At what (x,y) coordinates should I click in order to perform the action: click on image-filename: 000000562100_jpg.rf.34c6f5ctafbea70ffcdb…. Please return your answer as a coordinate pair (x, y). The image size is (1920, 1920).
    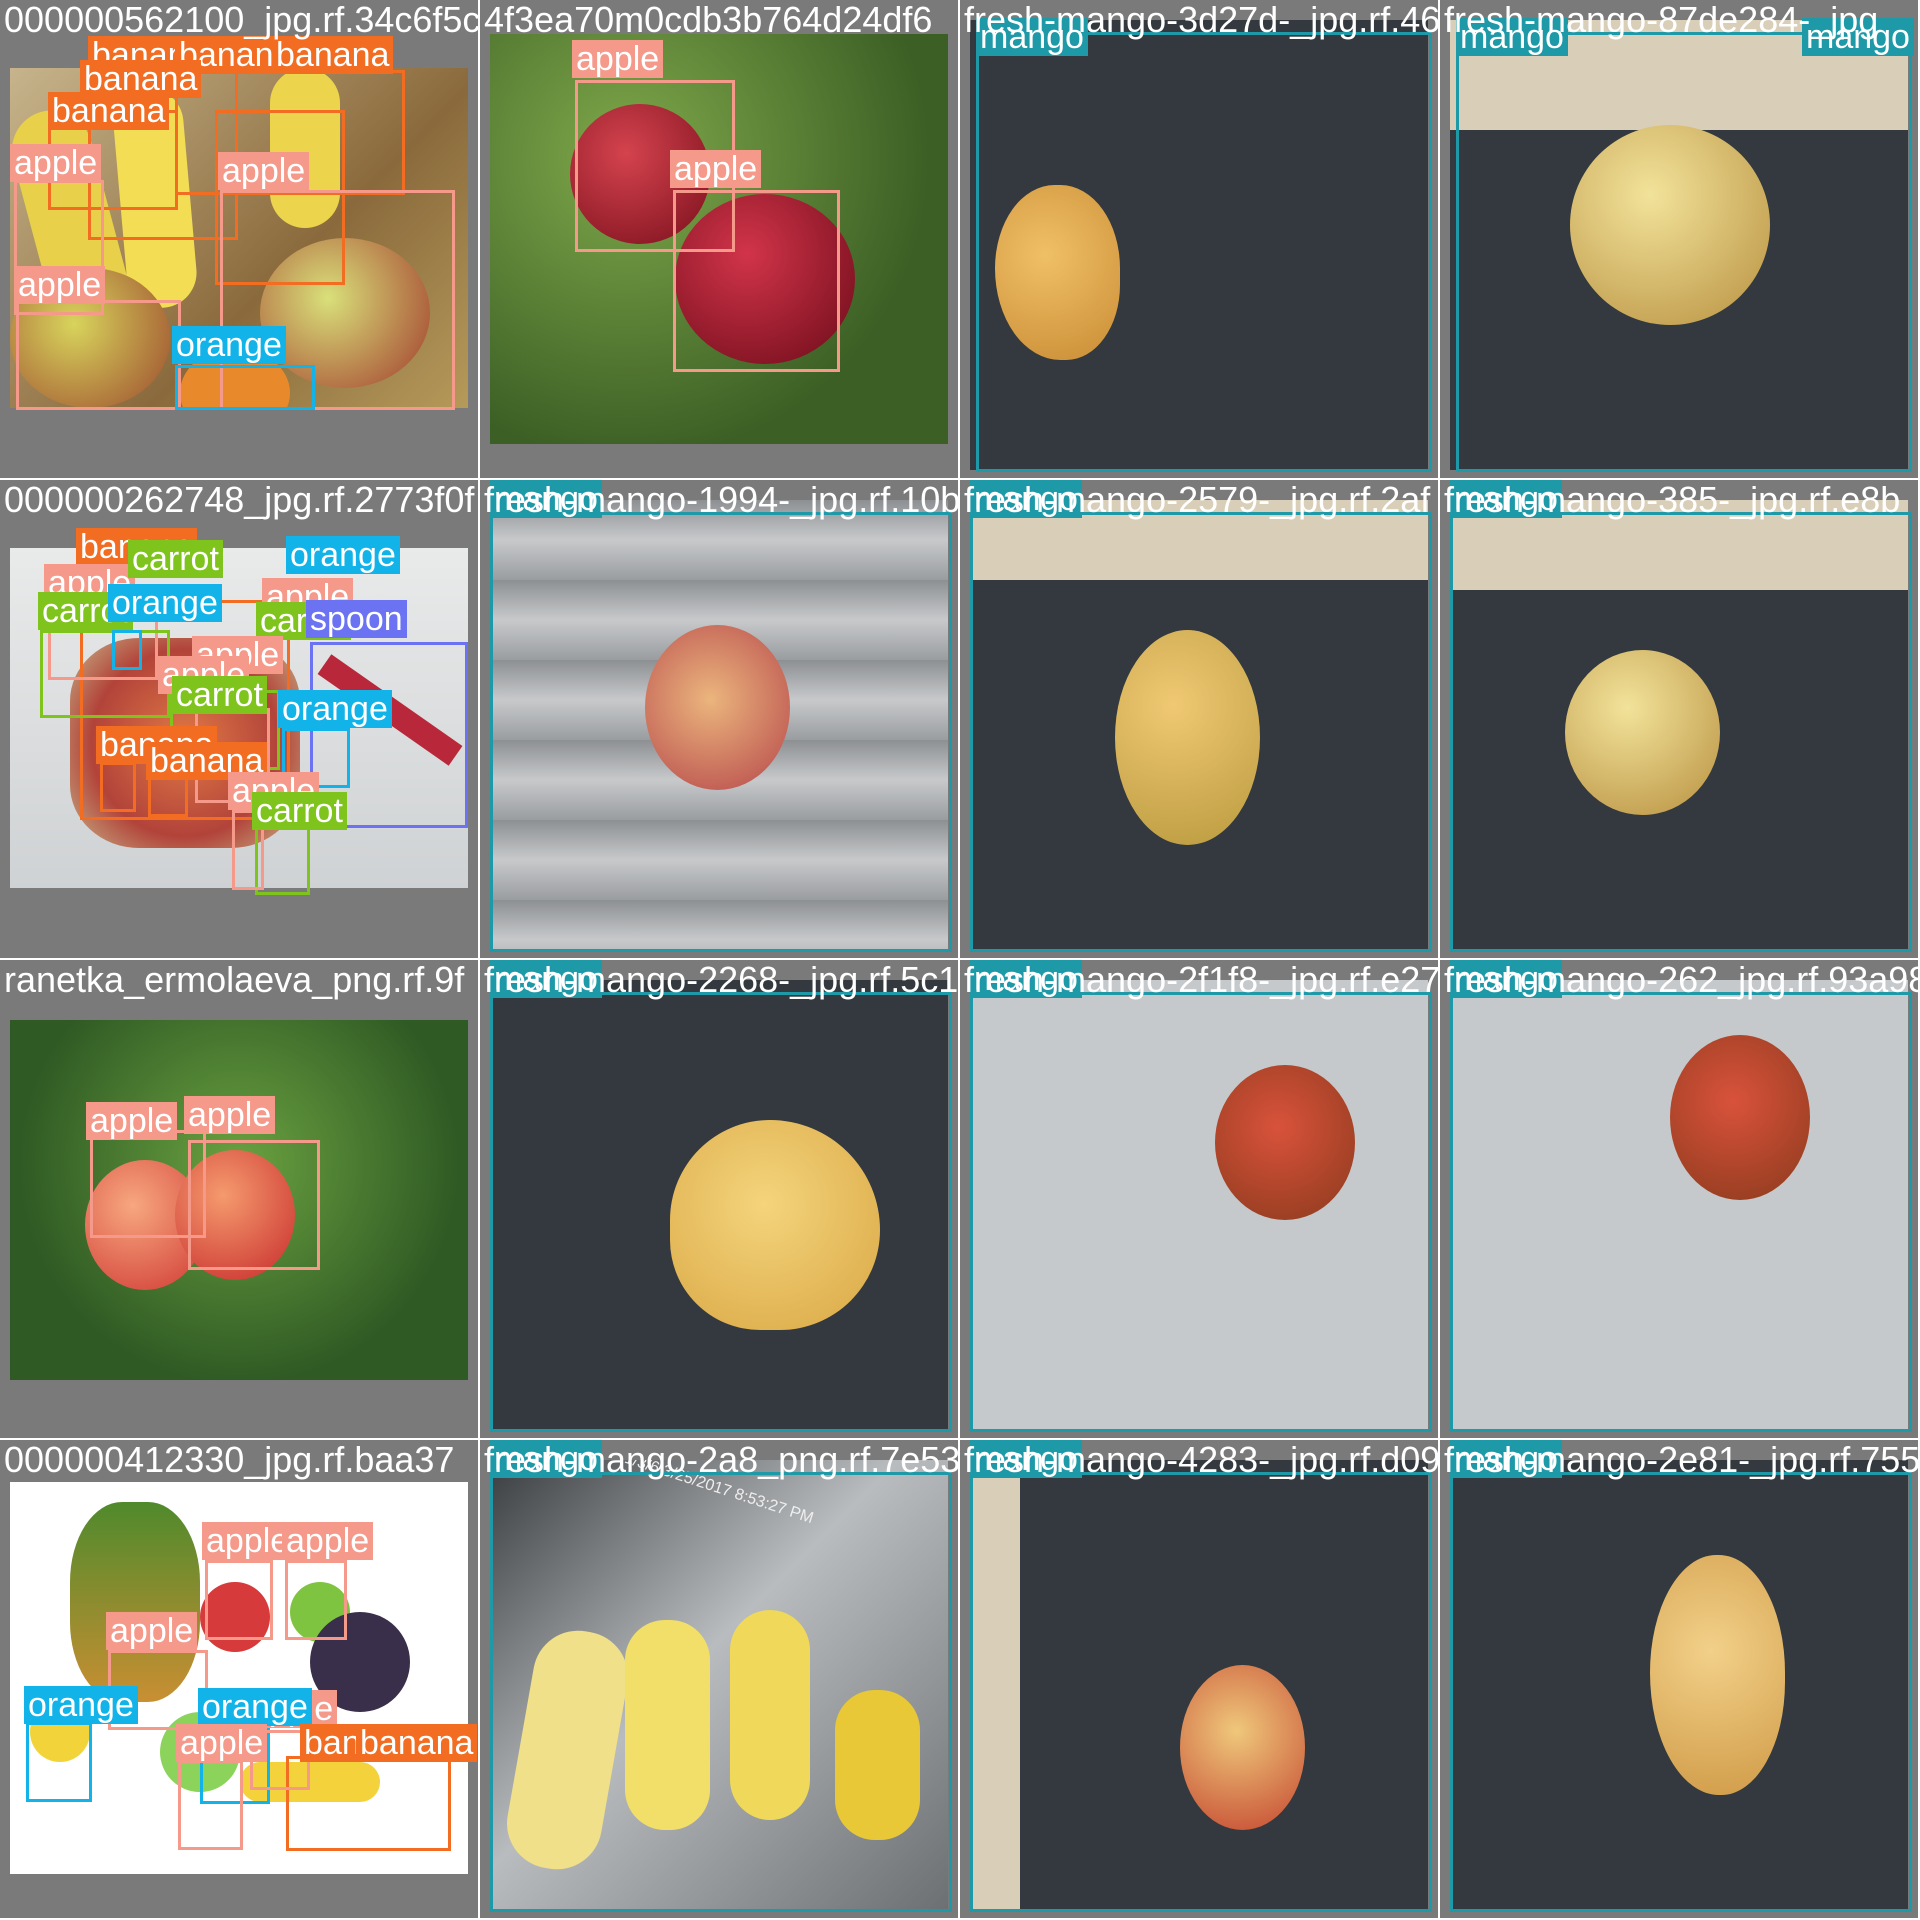
    Looking at the image, I should click on (241, 20).